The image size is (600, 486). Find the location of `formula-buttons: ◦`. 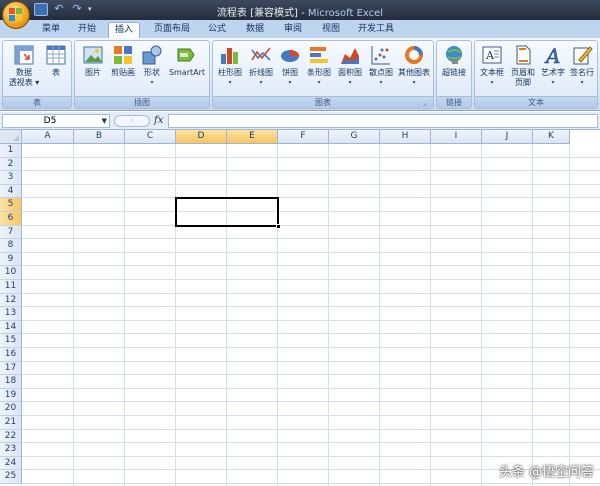

formula-buttons: ◦ is located at coordinates (132, 121).